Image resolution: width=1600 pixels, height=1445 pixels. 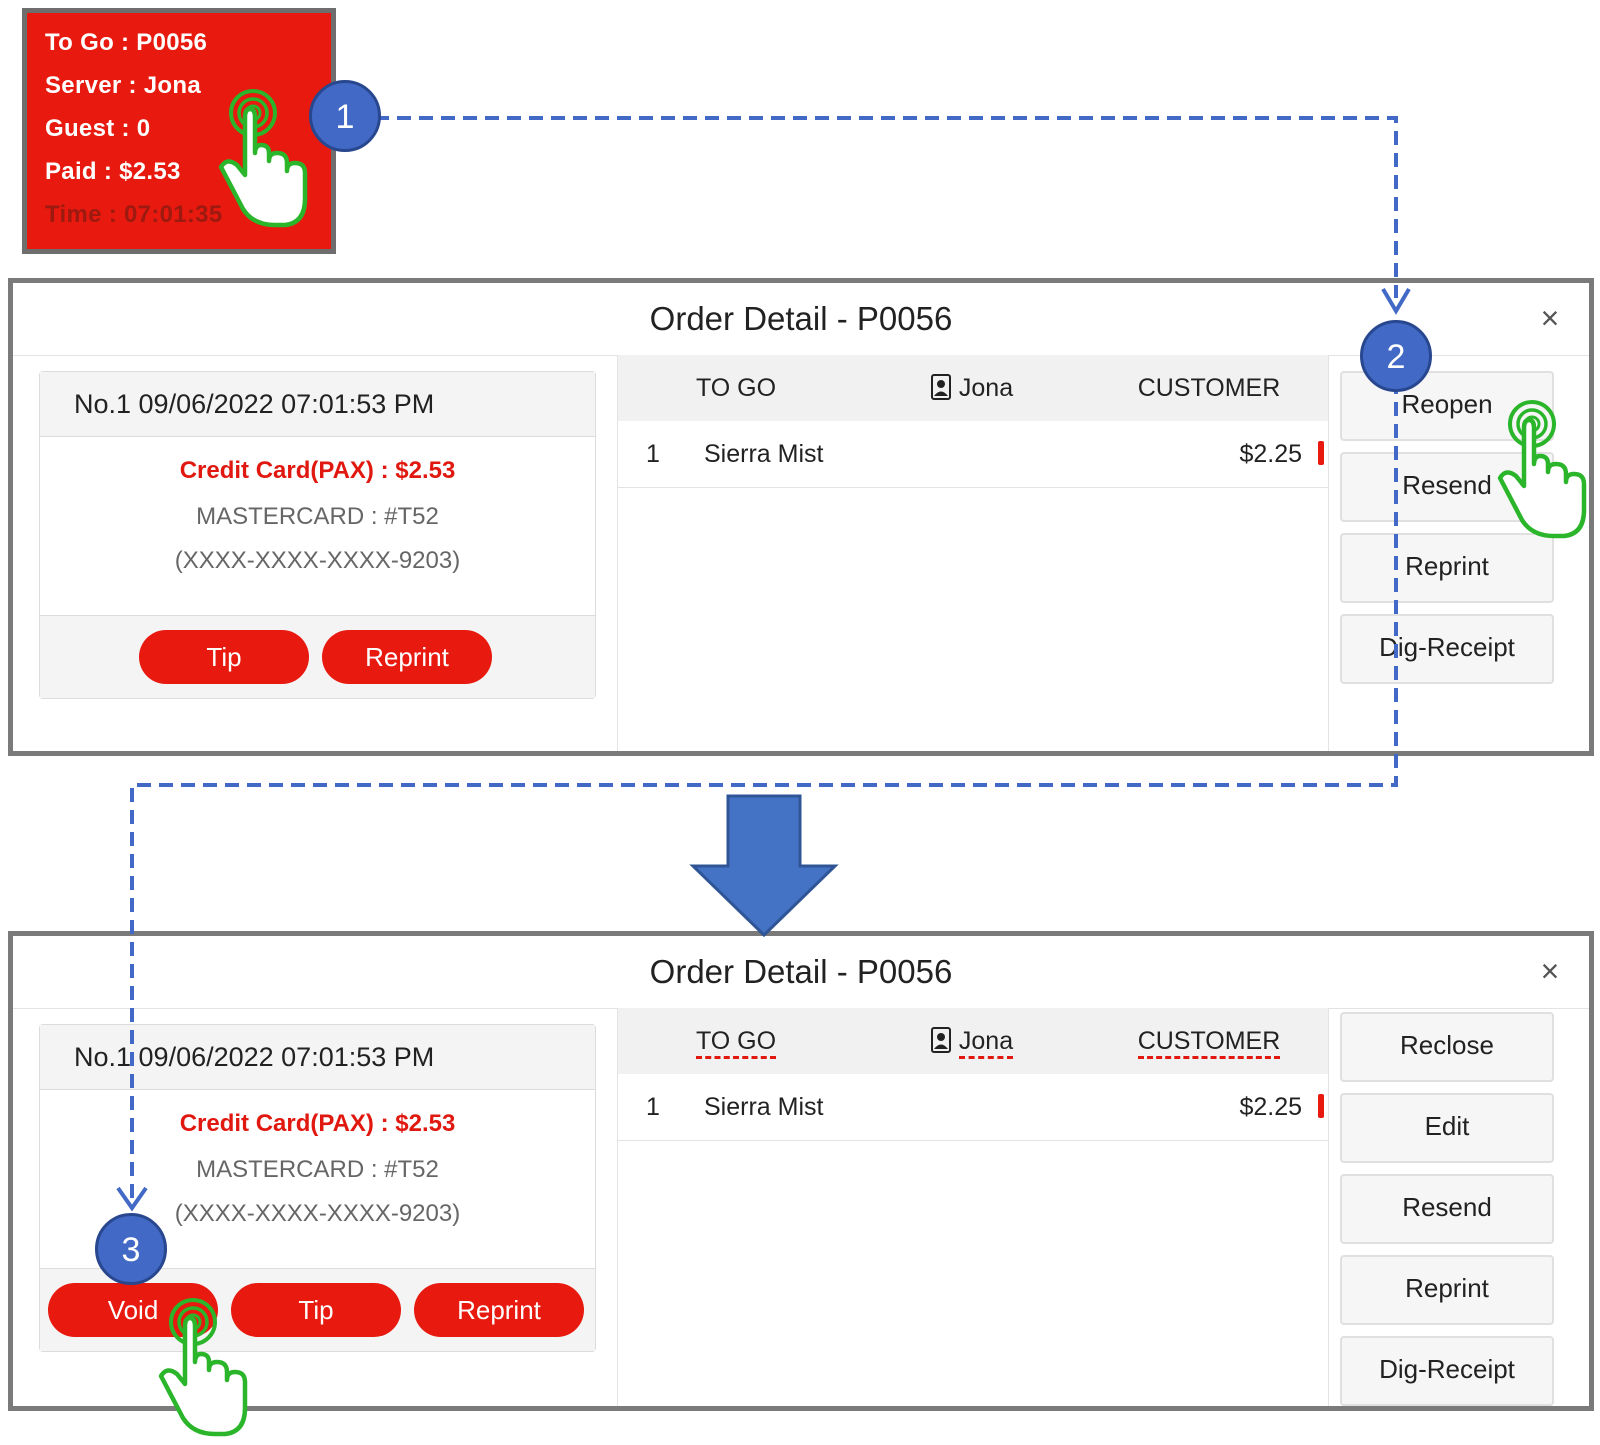 What do you see at coordinates (131, 1249) in the screenshot?
I see `step-badge-3: 3` at bounding box center [131, 1249].